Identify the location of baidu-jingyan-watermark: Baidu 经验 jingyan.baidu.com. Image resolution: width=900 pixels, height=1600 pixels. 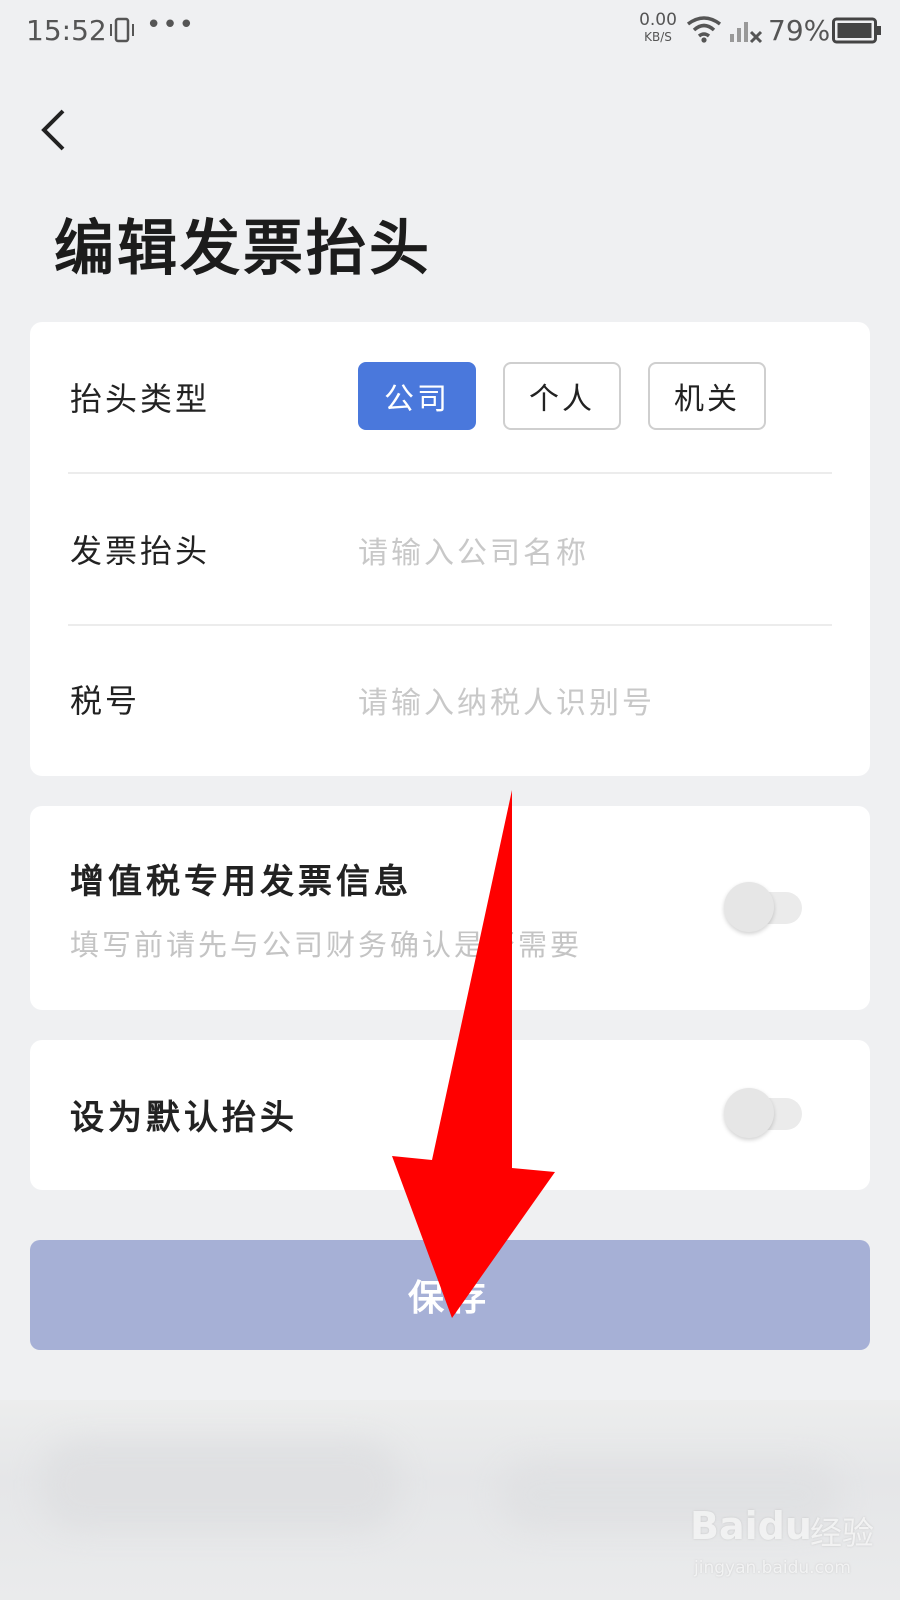
(790, 1545).